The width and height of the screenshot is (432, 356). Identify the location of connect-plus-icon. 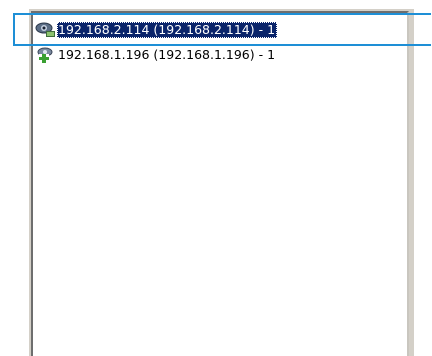
(46, 54).